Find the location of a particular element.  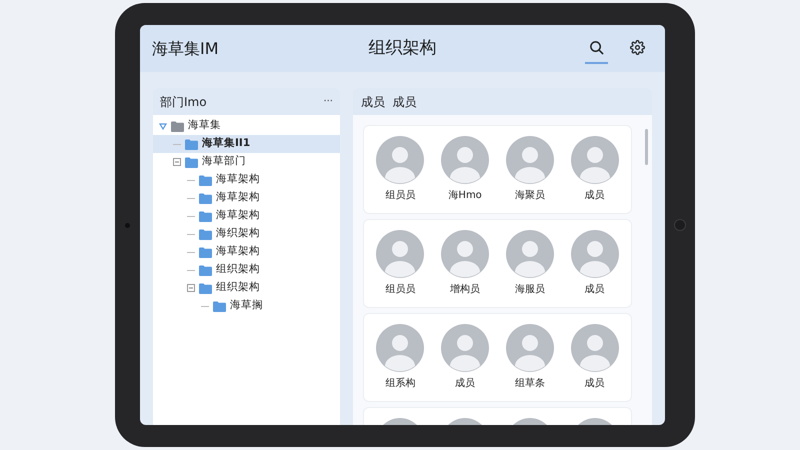

panel-title: 成员 成员 is located at coordinates (389, 102).